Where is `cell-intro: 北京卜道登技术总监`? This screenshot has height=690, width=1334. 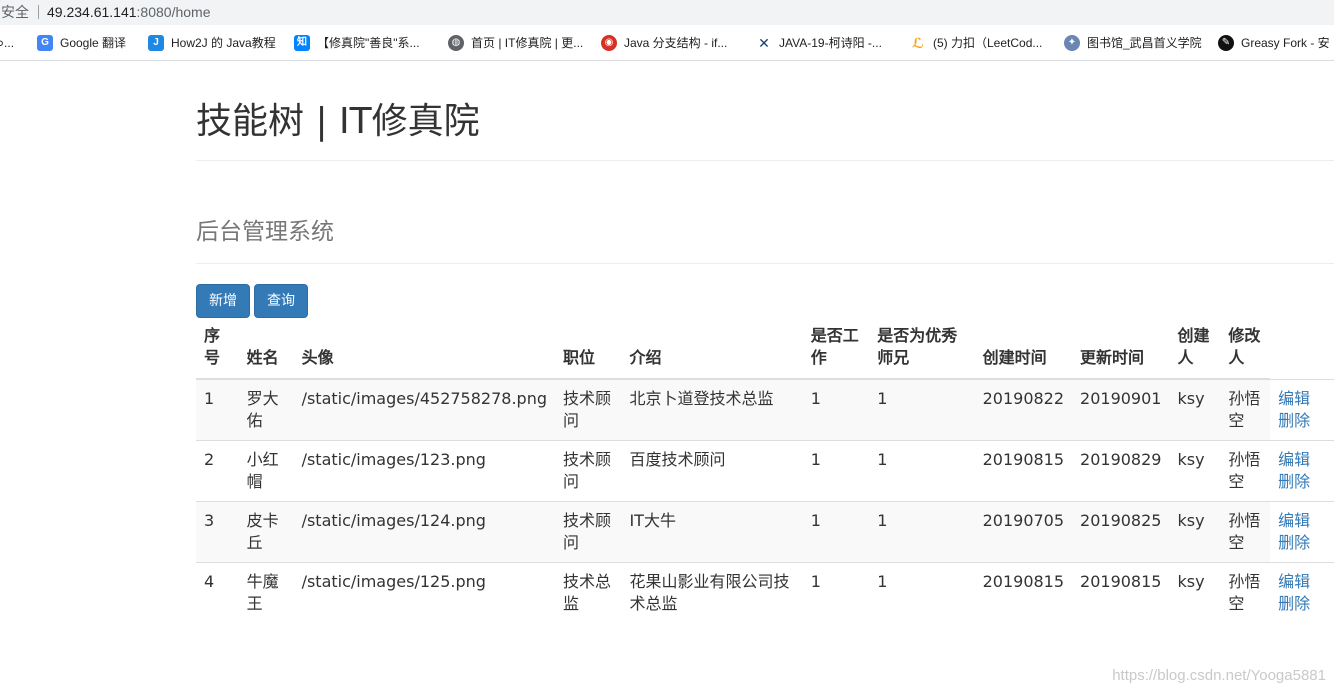
cell-intro: 北京卜道登技术总监 is located at coordinates (712, 409).